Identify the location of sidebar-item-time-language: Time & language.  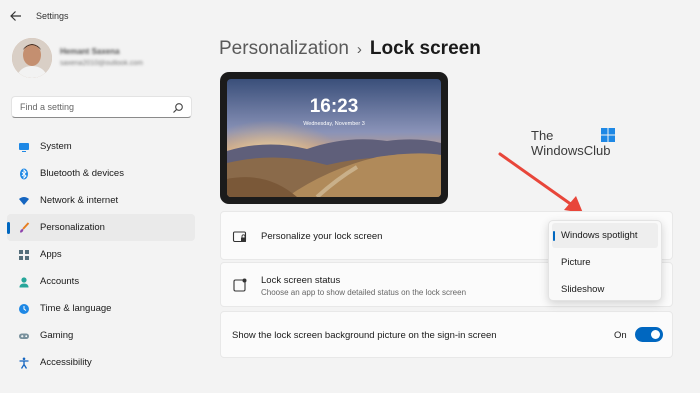
(101, 308).